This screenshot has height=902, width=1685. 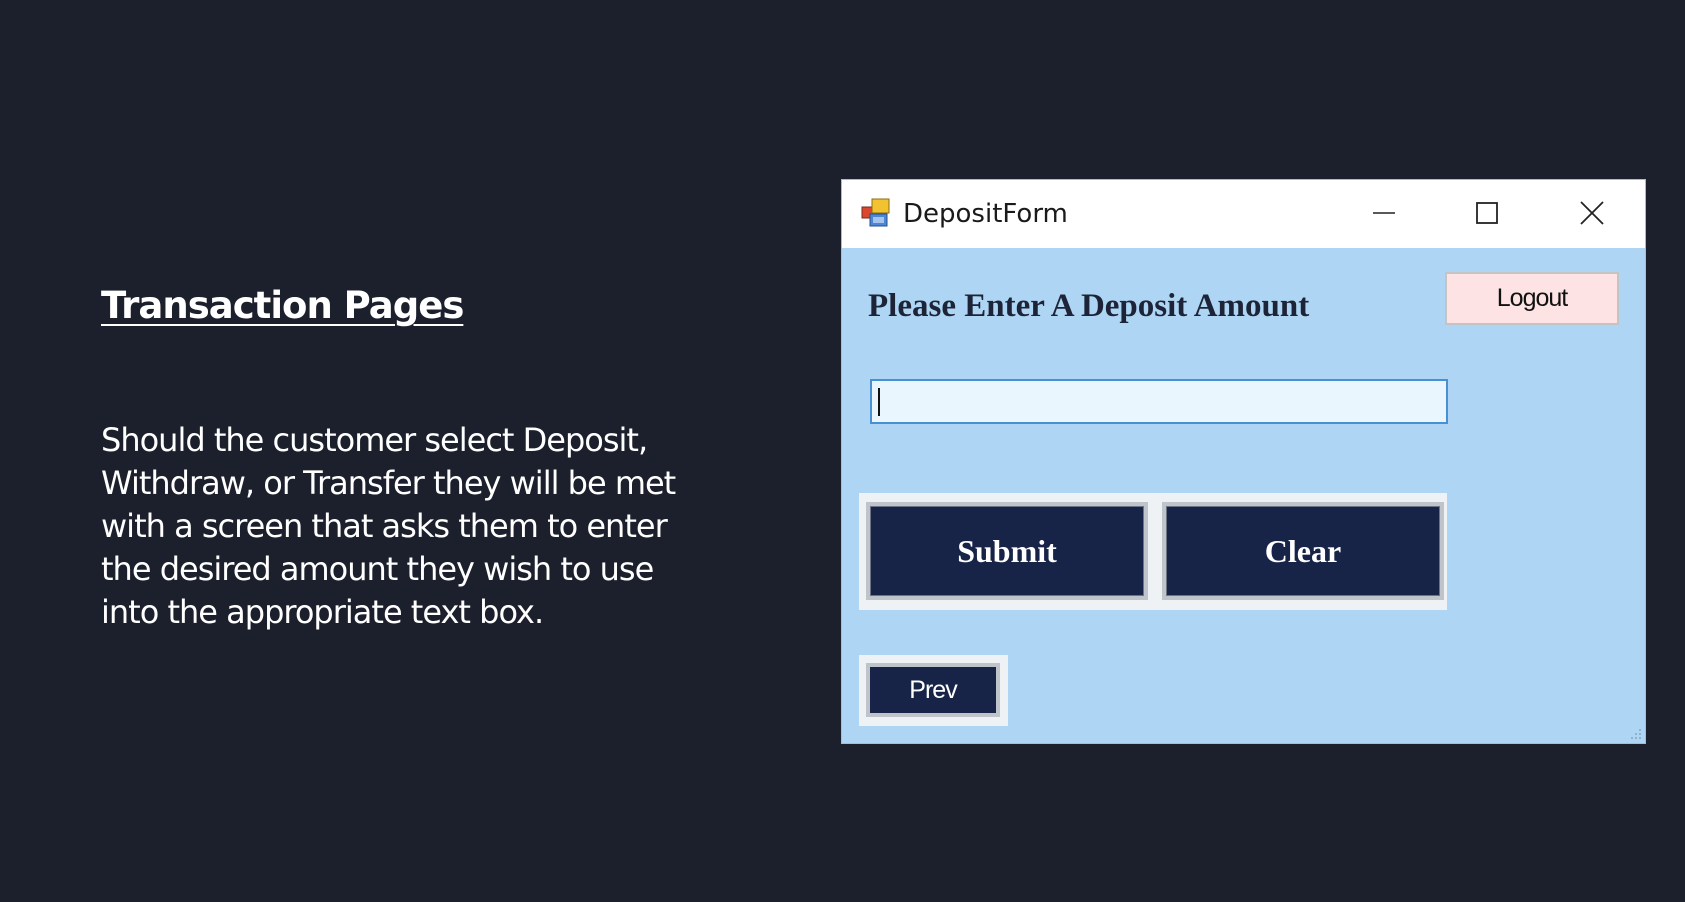 I want to click on close-button, so click(x=1592, y=213).